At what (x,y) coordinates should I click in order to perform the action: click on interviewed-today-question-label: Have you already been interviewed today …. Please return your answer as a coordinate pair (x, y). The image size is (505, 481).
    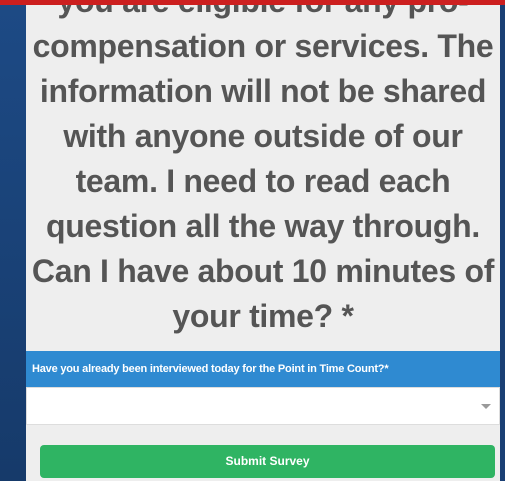
    Looking at the image, I should click on (263, 369).